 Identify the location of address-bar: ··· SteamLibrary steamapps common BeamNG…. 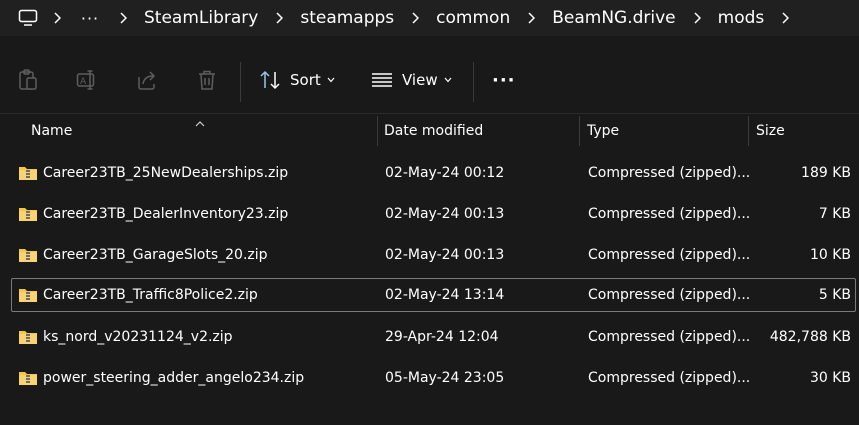
(429, 18).